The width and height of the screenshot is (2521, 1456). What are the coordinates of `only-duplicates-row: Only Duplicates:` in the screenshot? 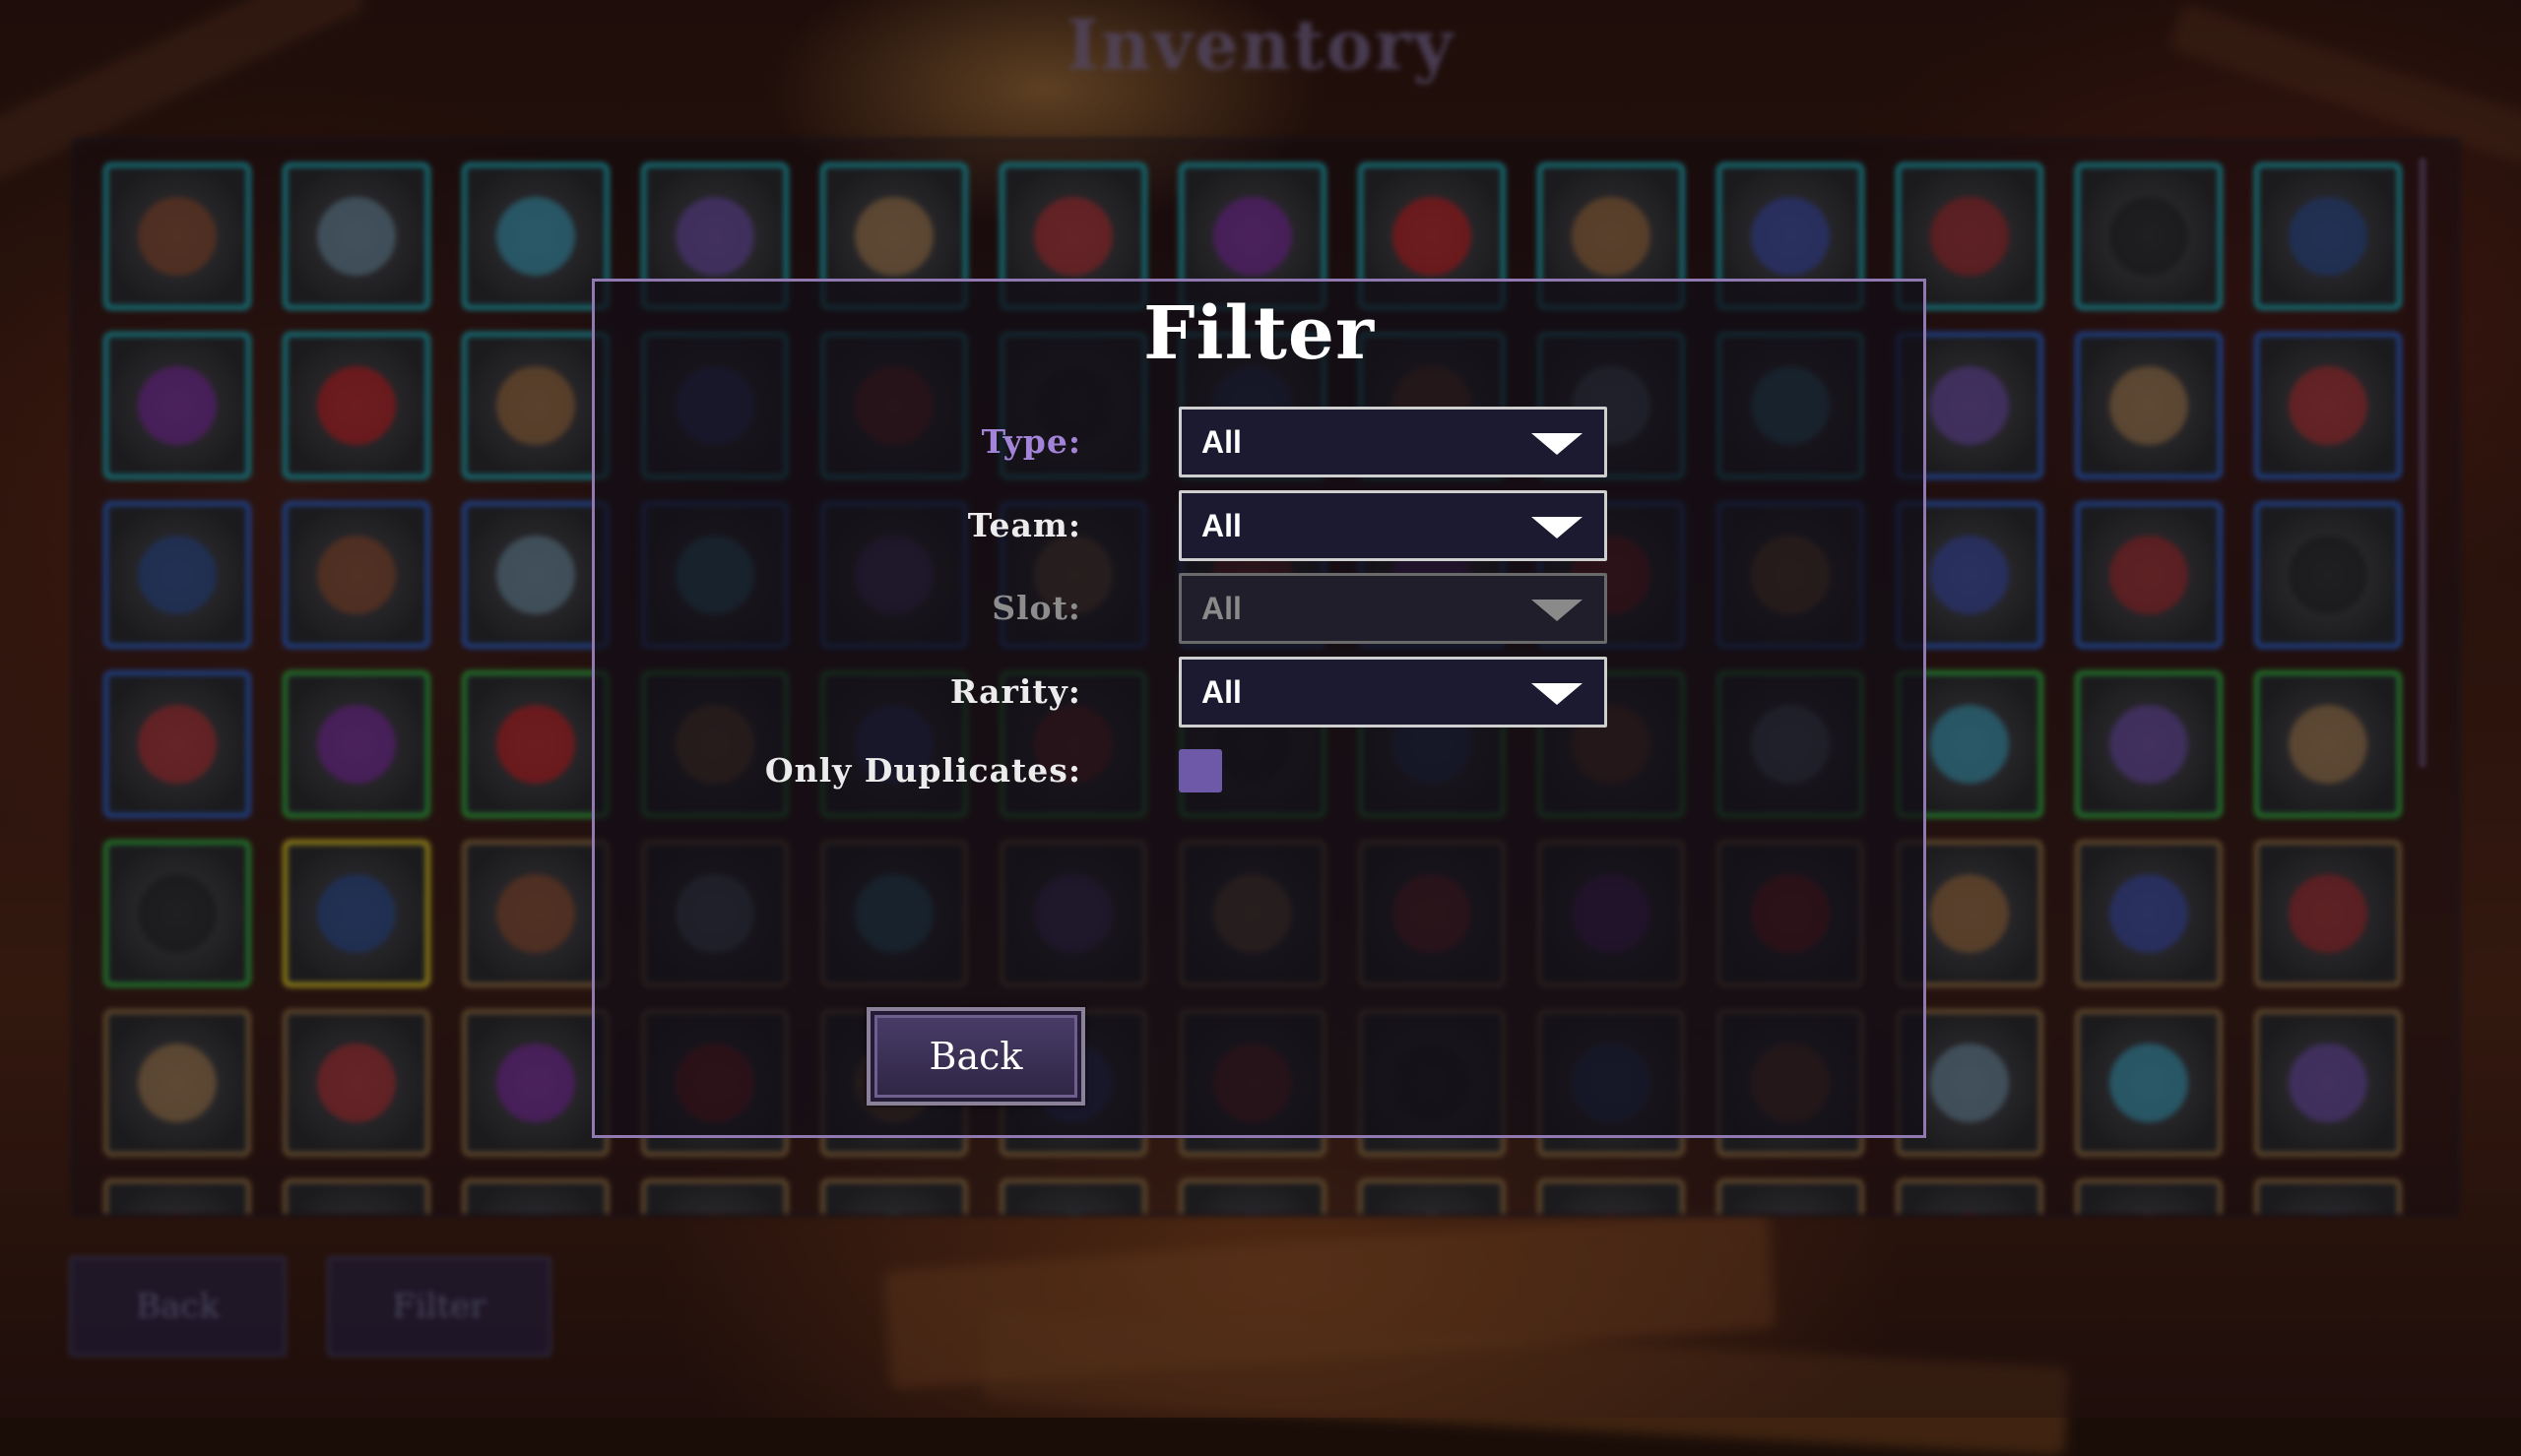 It's located at (1259, 770).